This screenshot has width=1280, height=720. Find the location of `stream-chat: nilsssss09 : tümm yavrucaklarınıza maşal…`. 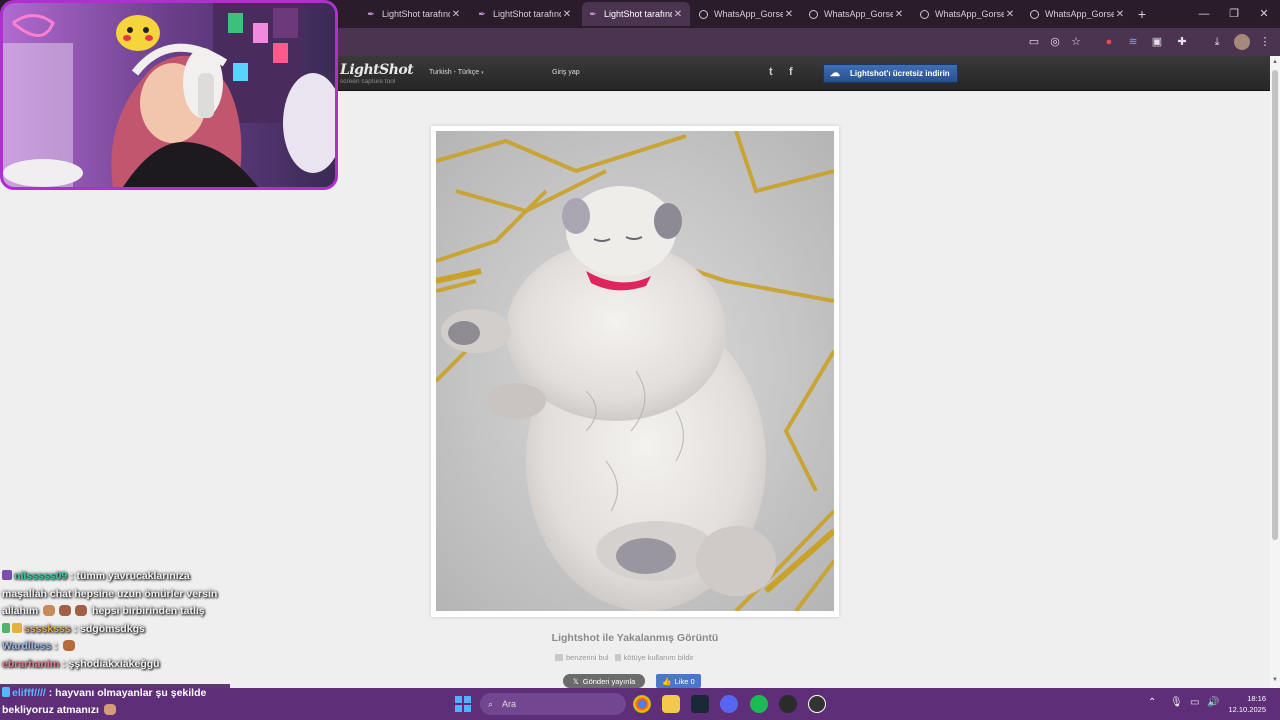

stream-chat: nilsssss09 : tümm yavrucaklarınıza maşal… is located at coordinates (117, 620).